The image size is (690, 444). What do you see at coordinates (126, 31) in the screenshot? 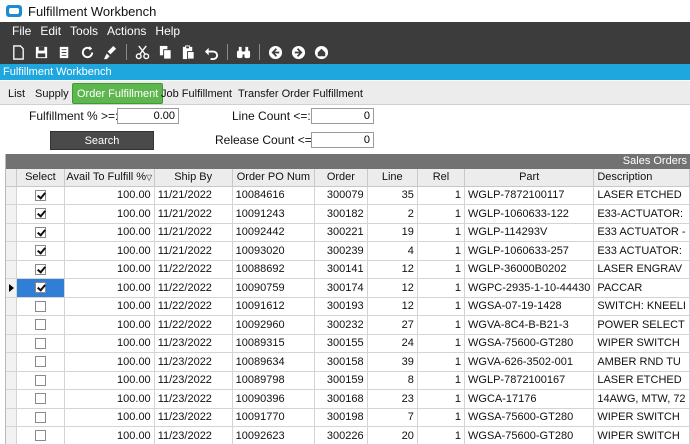
I see `menu-actions: Actions` at bounding box center [126, 31].